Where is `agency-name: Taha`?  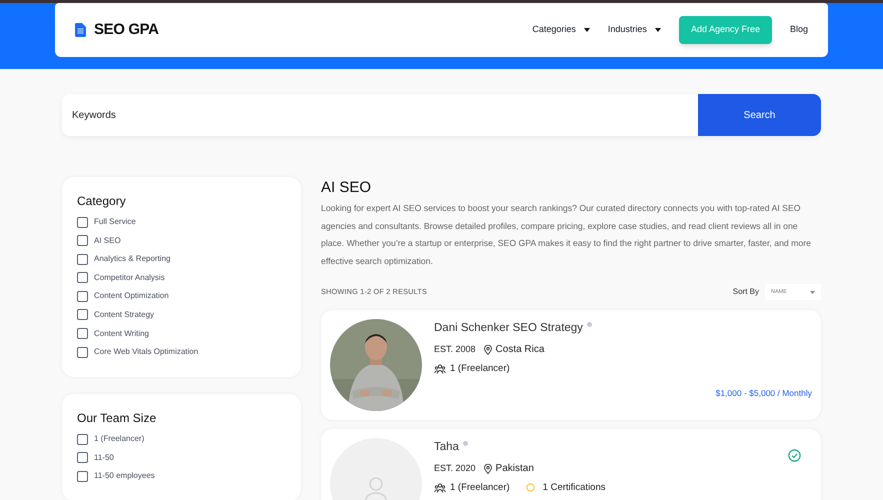 agency-name: Taha is located at coordinates (446, 447).